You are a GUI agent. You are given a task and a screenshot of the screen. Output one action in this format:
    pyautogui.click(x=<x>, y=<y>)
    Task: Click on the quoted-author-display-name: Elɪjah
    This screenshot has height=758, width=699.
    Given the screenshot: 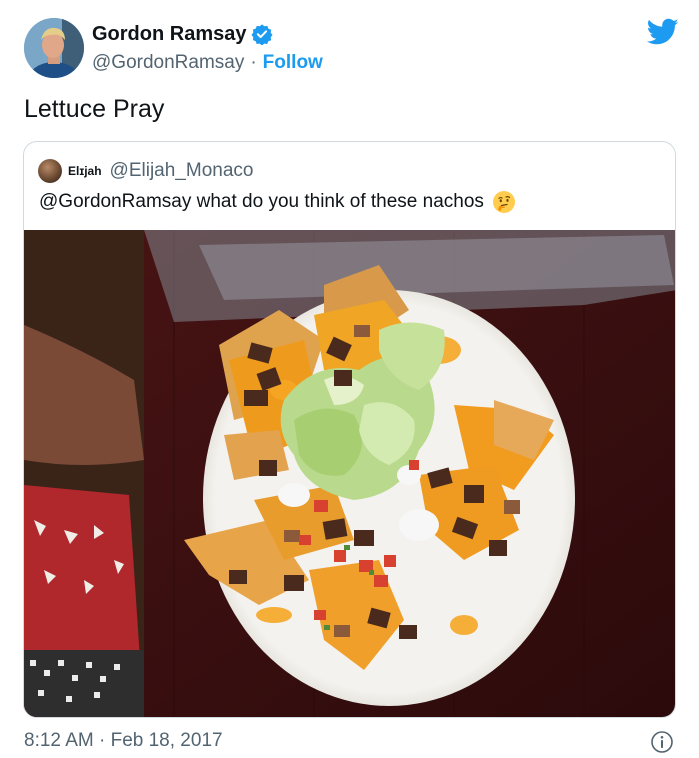 What is the action you would take?
    pyautogui.click(x=85, y=171)
    